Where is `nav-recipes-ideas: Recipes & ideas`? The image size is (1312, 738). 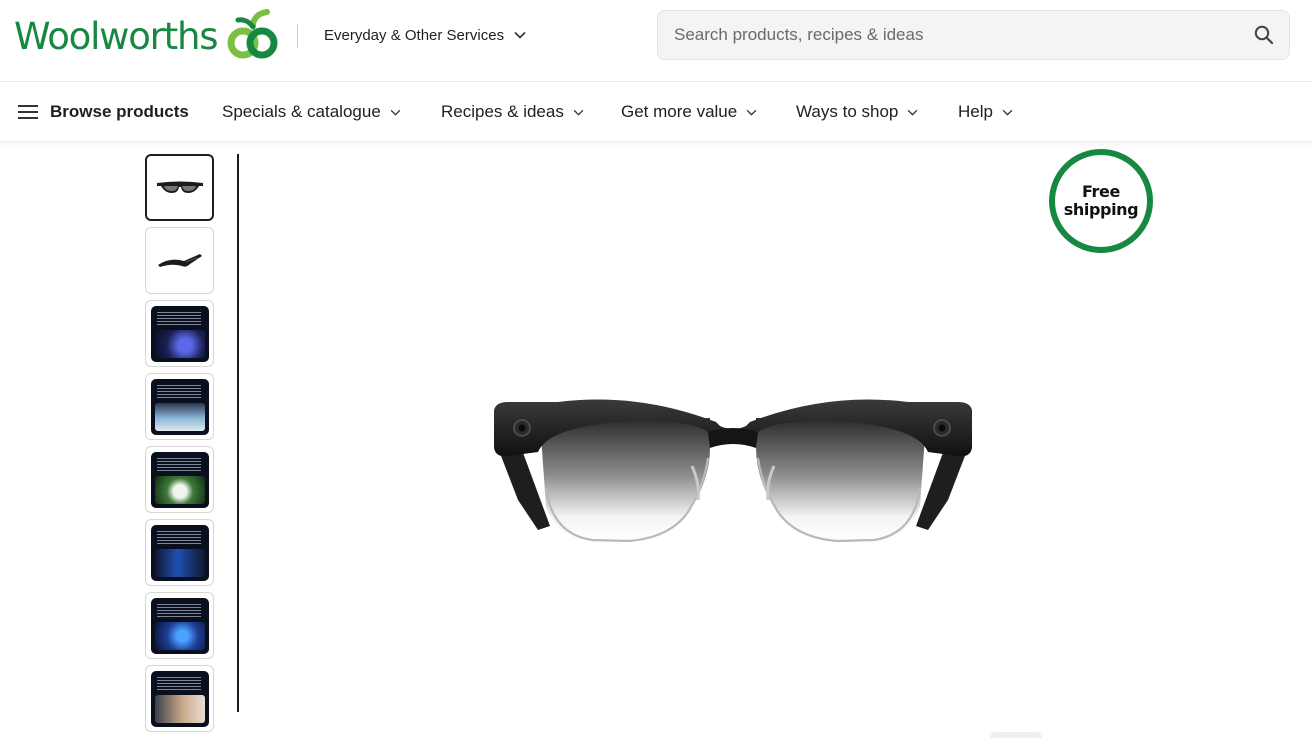
nav-recipes-ideas: Recipes & ideas is located at coordinates (512, 112).